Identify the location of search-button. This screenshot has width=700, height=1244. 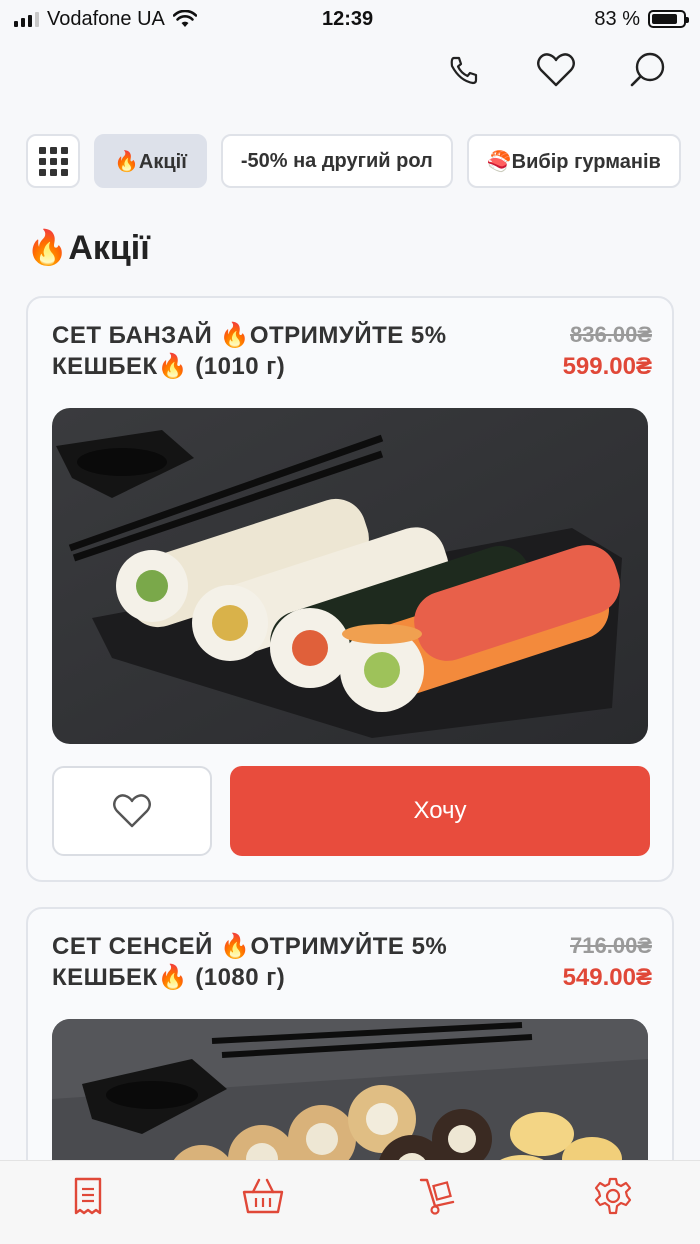
(648, 70).